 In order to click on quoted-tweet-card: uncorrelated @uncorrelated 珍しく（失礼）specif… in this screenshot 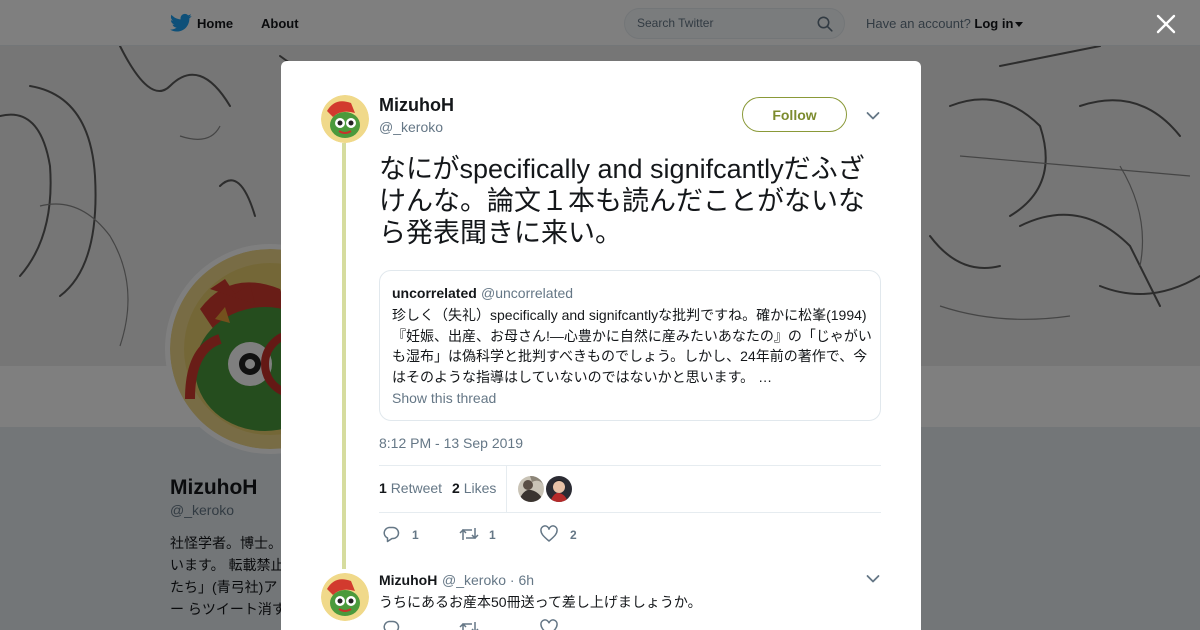, I will do `click(630, 345)`.